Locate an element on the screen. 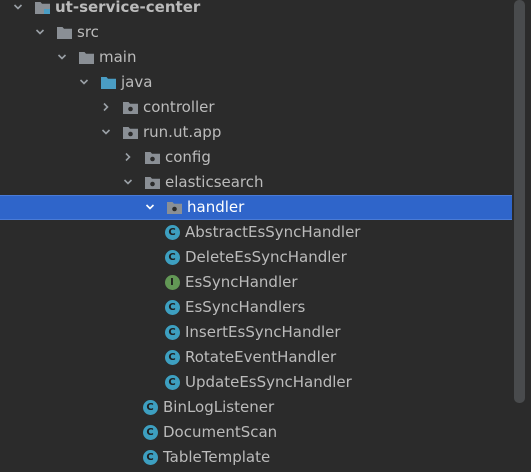 The image size is (531, 472). tree-node-label: AbstractEsSyncHandler is located at coordinates (273, 232).